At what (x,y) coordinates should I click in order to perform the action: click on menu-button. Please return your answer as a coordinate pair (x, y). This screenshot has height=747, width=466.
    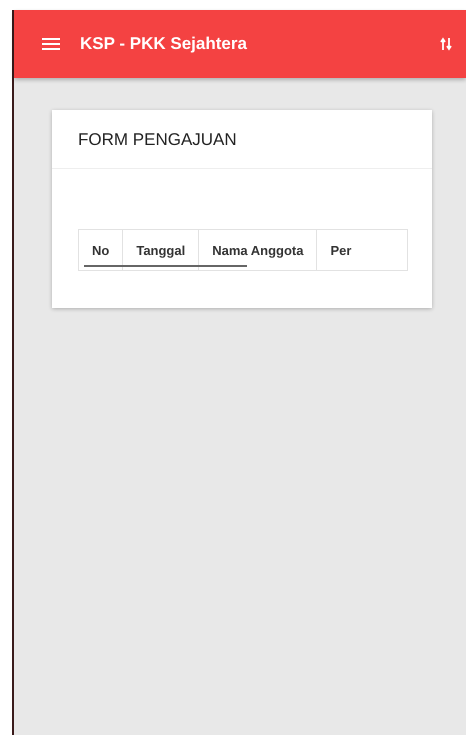
    Looking at the image, I should click on (51, 44).